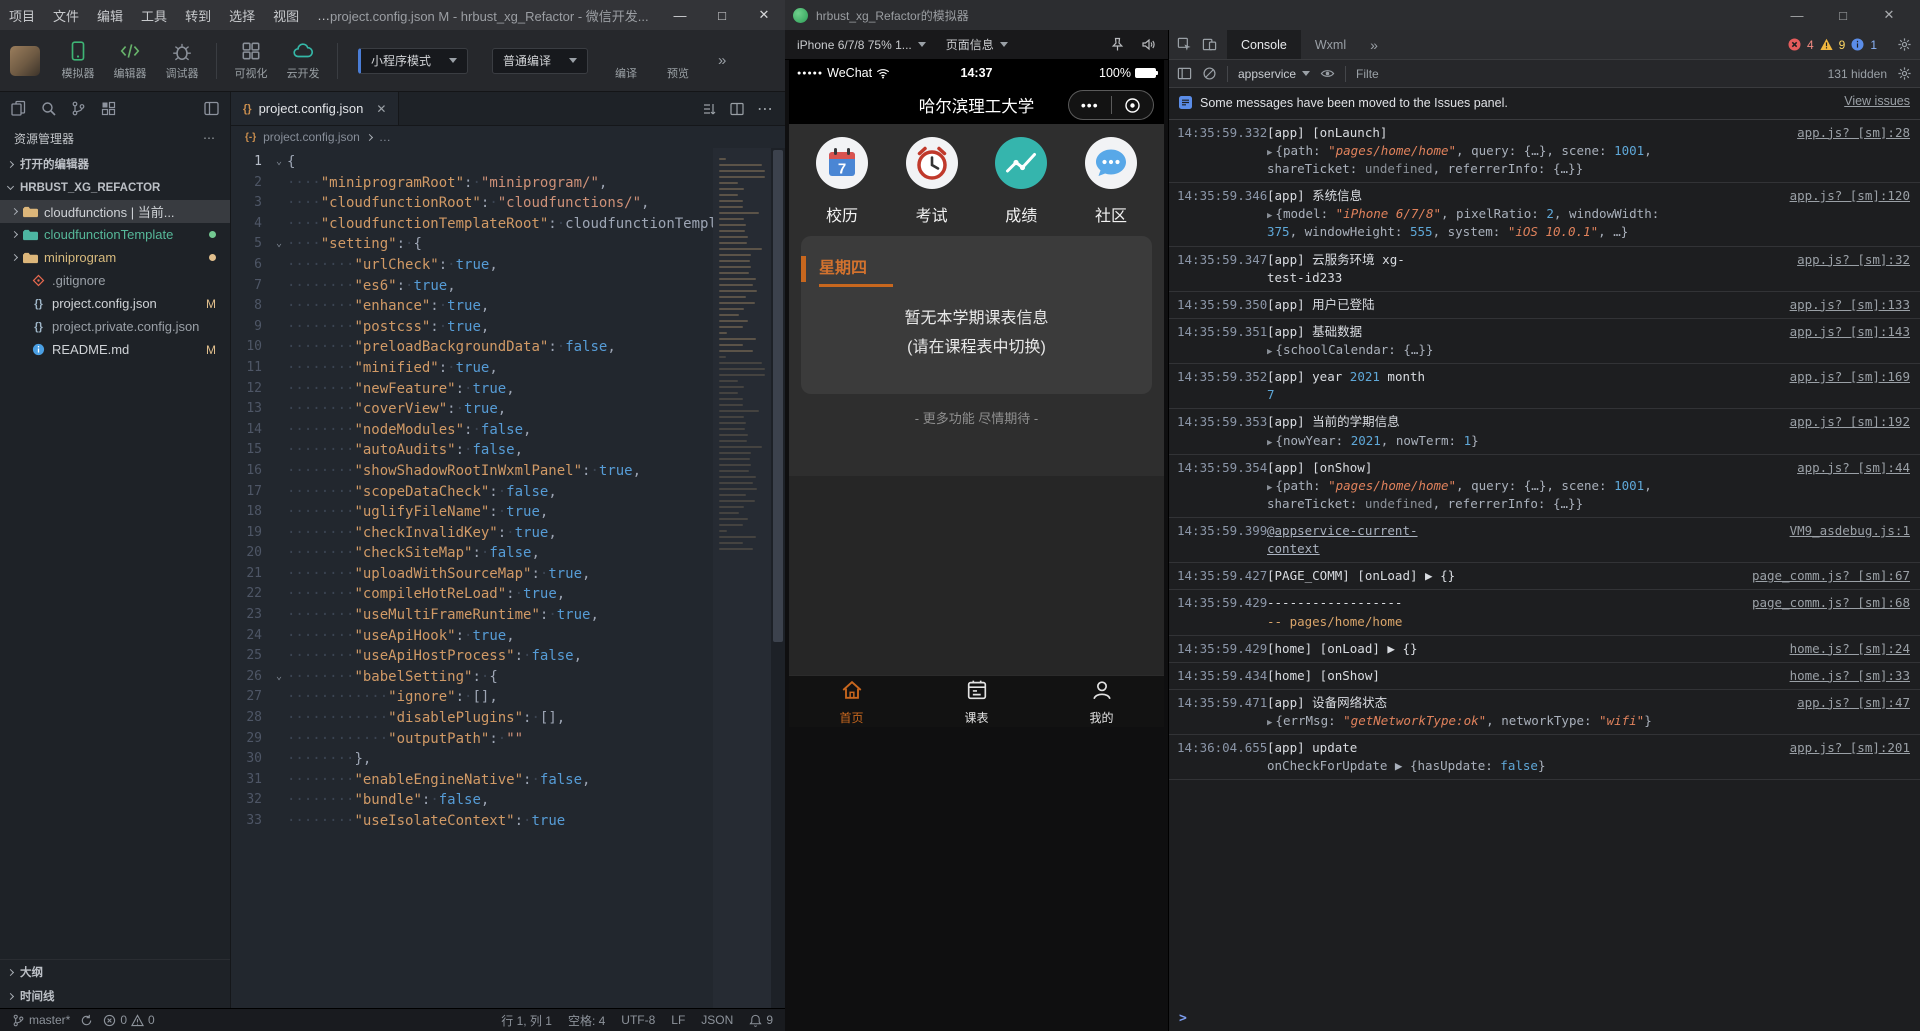 This screenshot has height=1031, width=1920. I want to click on cursor-position: 行 1, 列 1, so click(526, 1020).